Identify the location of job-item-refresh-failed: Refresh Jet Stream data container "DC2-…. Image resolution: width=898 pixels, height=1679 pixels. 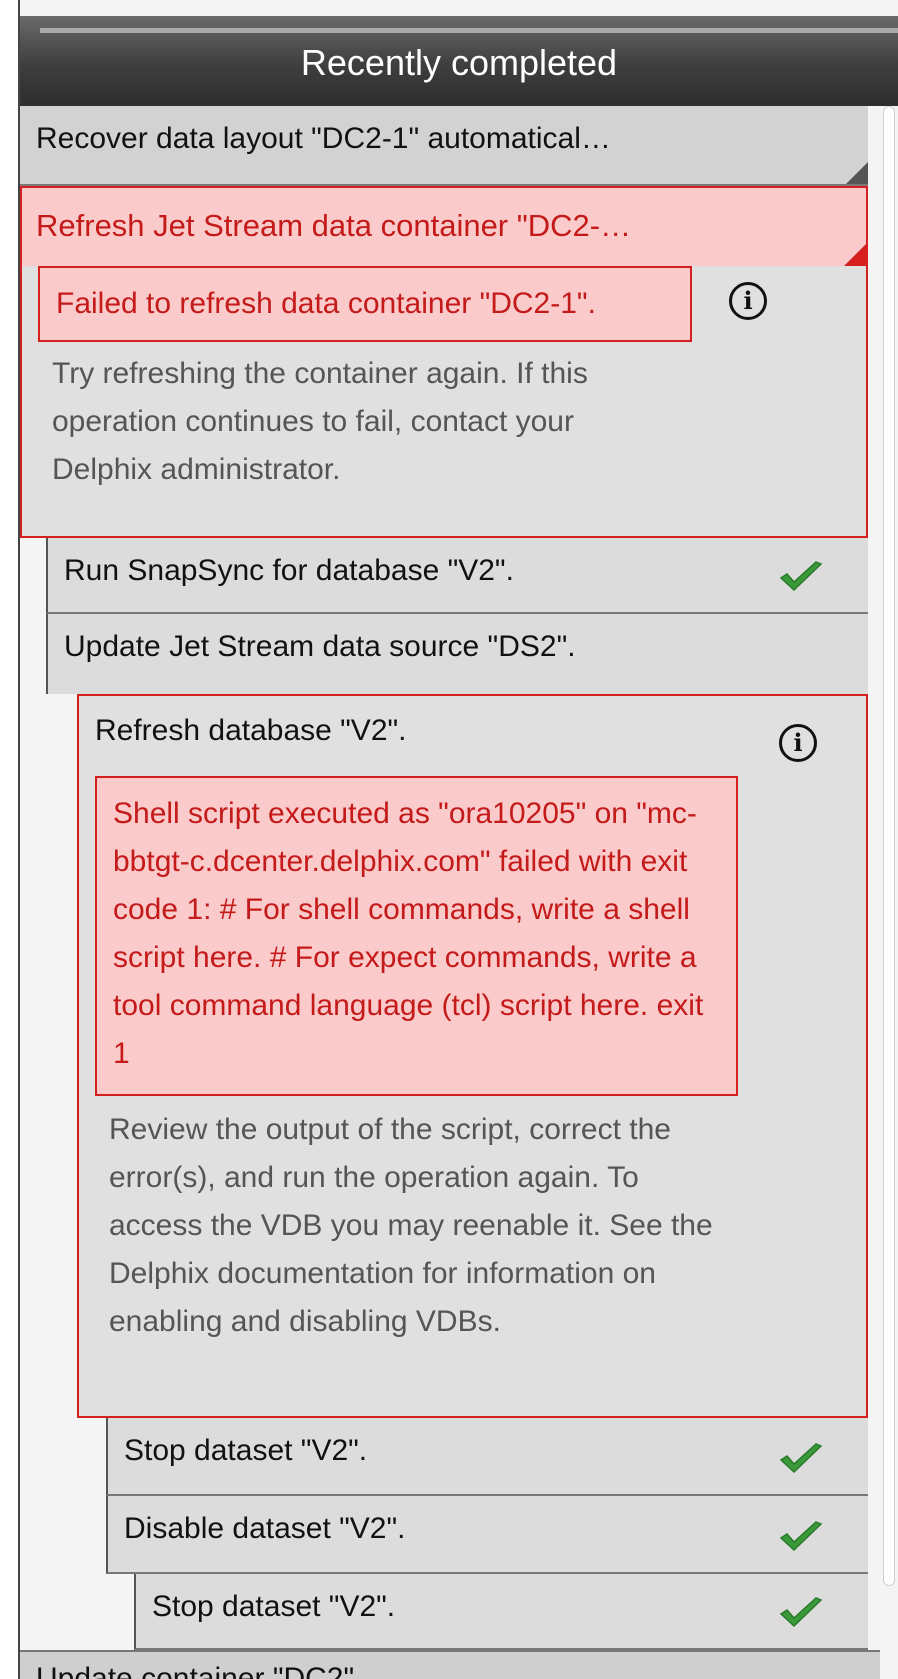
(444, 227).